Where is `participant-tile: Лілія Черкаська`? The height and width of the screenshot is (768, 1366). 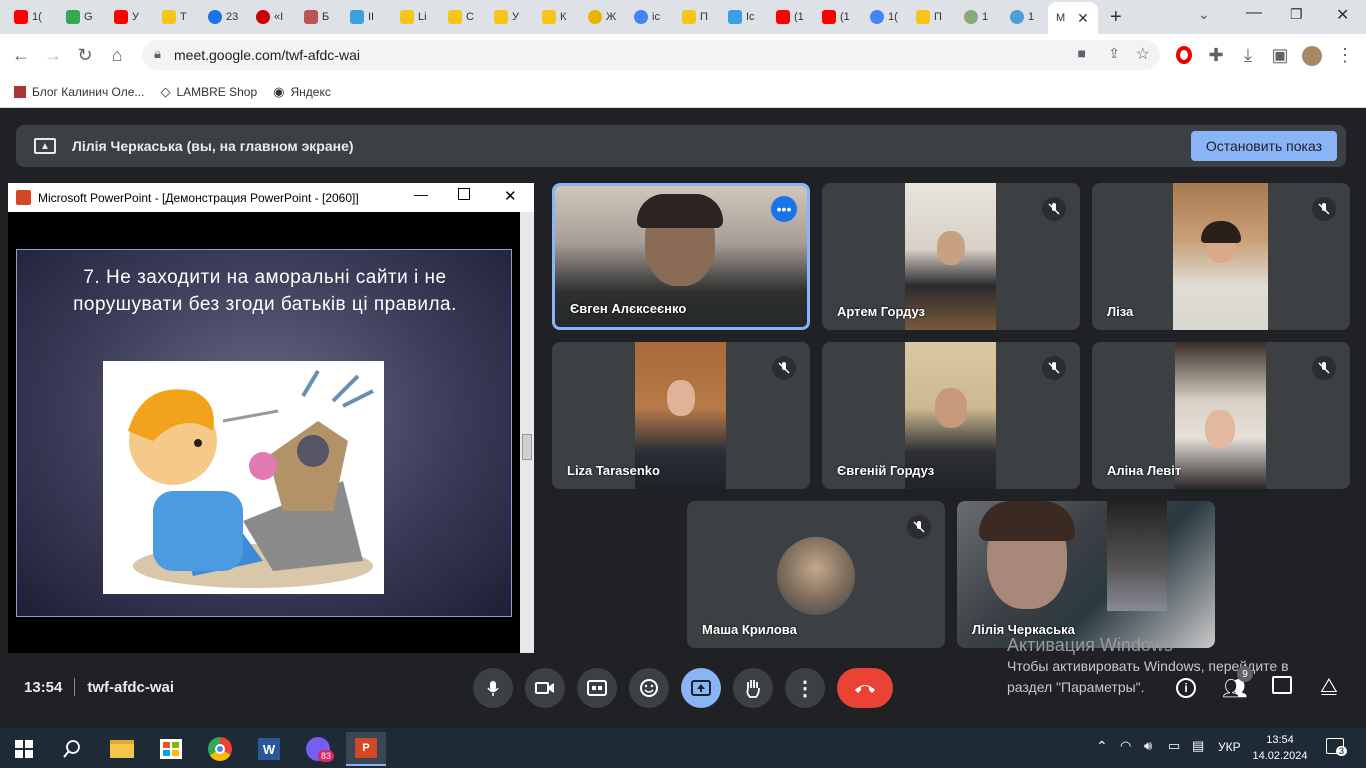 participant-tile: Лілія Черкаська is located at coordinates (1086, 574).